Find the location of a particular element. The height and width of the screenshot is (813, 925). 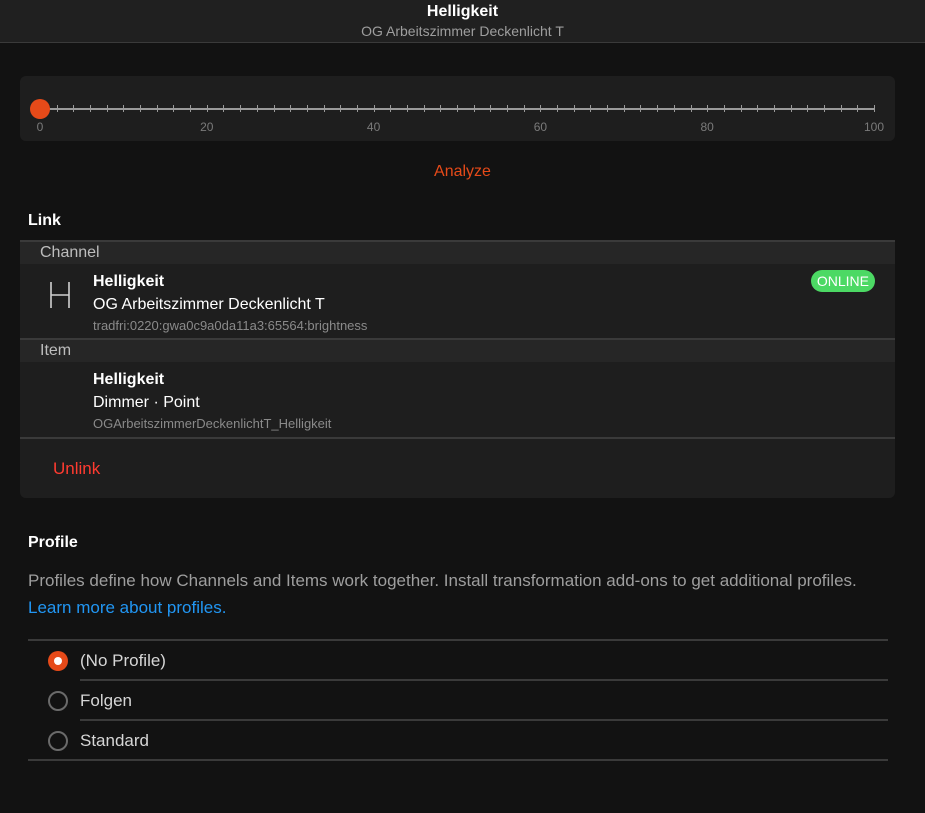

profile-option-label: (No Profile) is located at coordinates (123, 660).